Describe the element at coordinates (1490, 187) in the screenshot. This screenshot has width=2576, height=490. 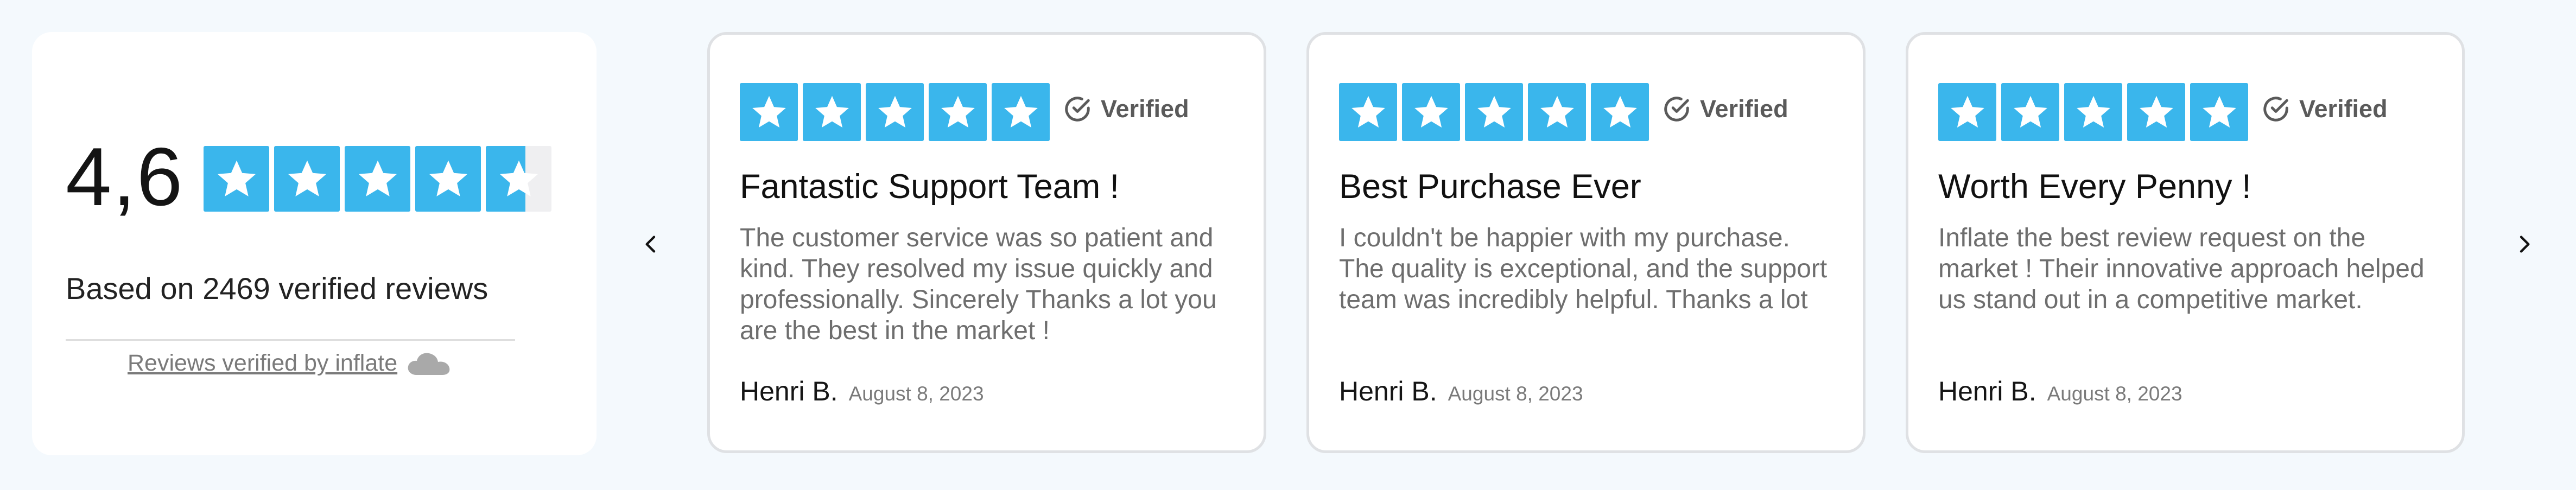
I see `review-title: Best Purchase Ever` at that location.